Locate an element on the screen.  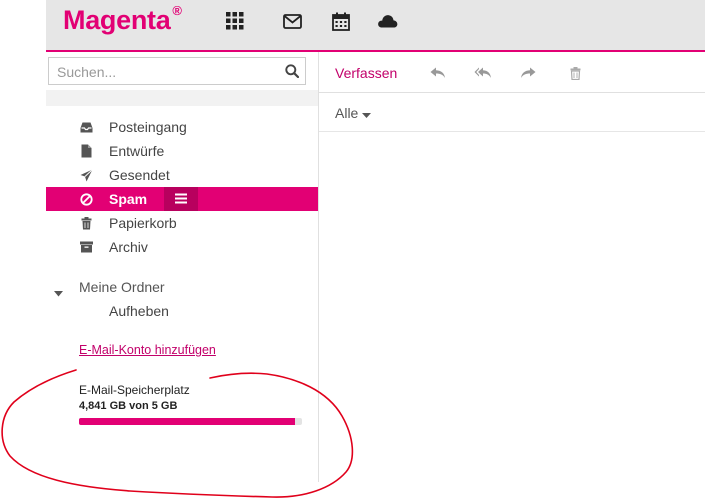
inbox-icon is located at coordinates (86, 127).